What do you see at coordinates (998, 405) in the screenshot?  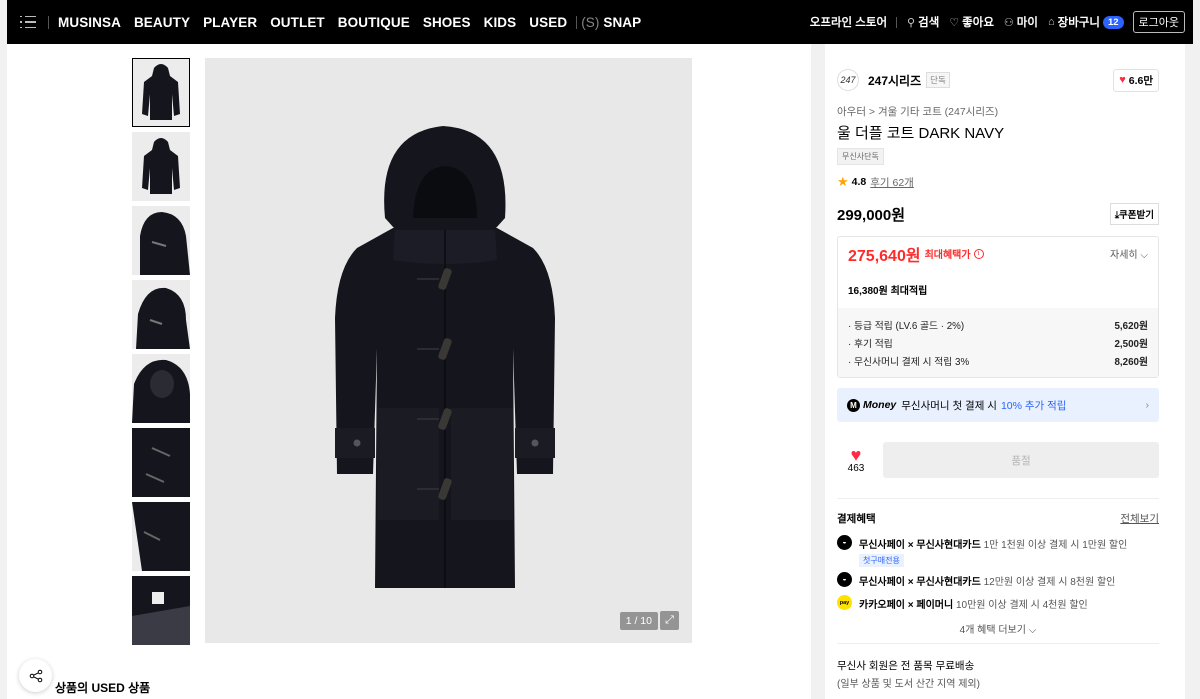 I see `musinsa-money-banner: M Money 무신사머니 첫 결제 시 10% 추가 적립 ›` at bounding box center [998, 405].